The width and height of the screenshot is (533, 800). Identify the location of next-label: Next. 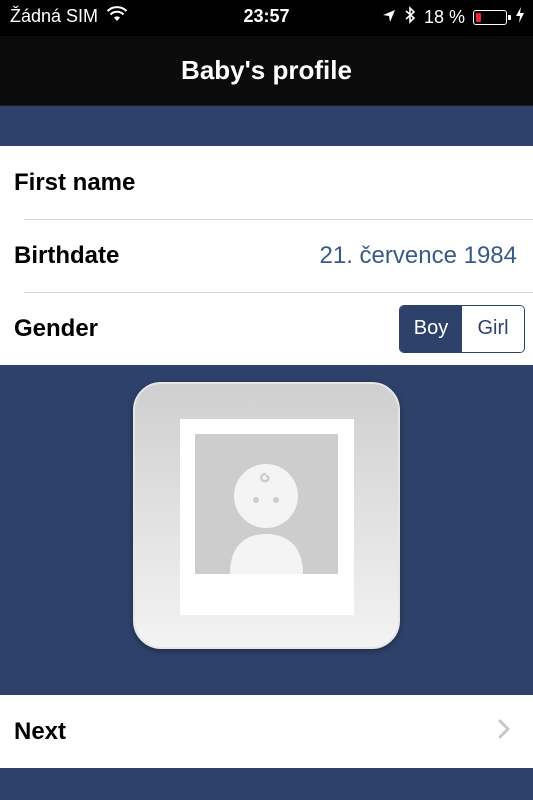
(40, 731).